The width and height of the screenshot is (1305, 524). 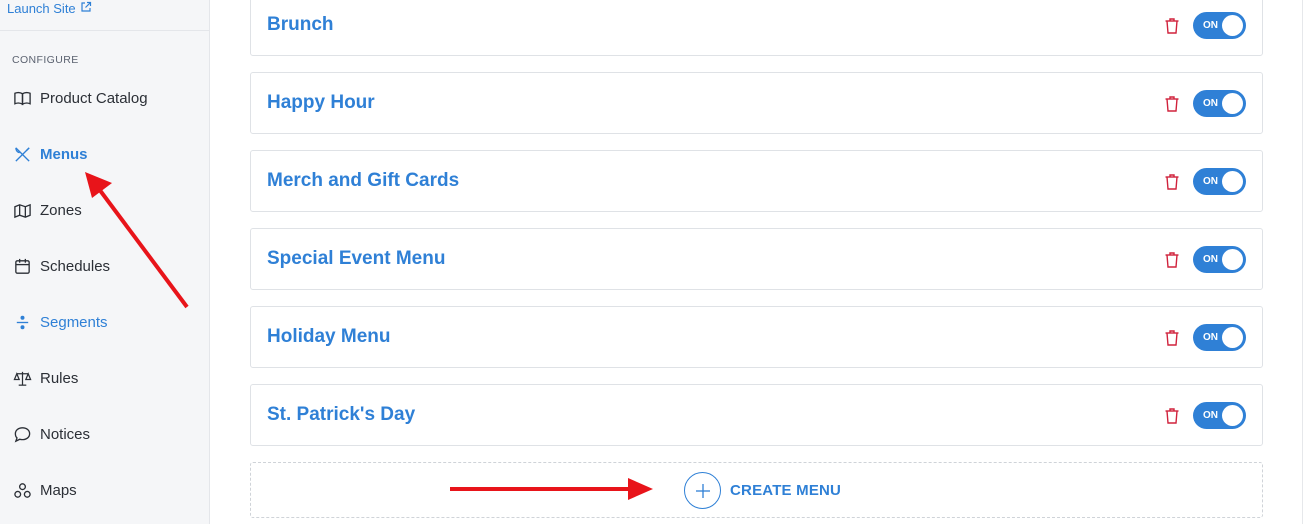 What do you see at coordinates (22, 490) in the screenshot?
I see `pins-icon` at bounding box center [22, 490].